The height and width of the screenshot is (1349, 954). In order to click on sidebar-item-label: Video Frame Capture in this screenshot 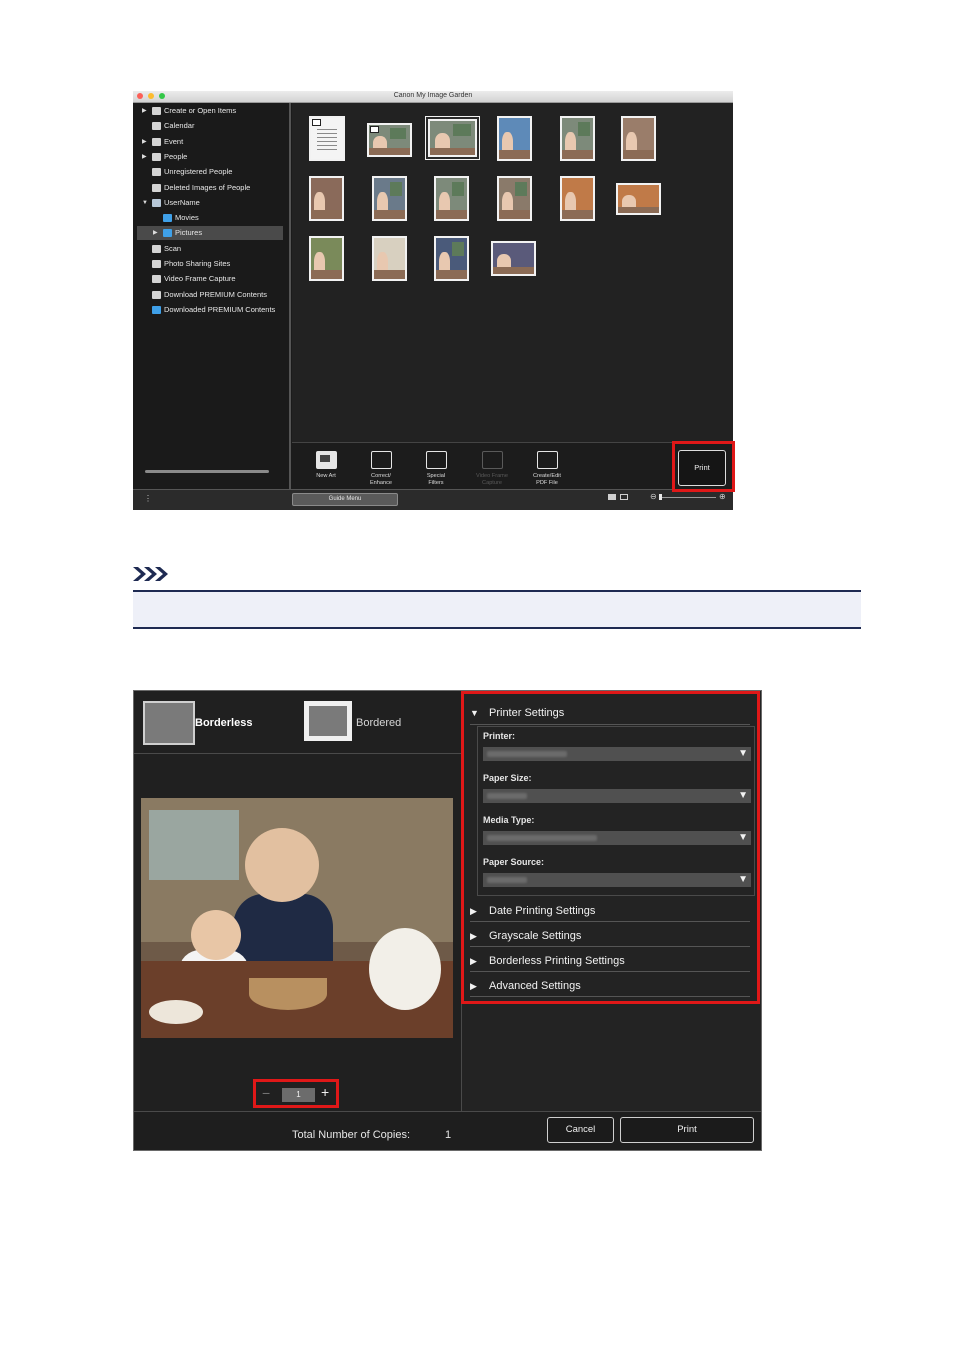, I will do `click(200, 279)`.